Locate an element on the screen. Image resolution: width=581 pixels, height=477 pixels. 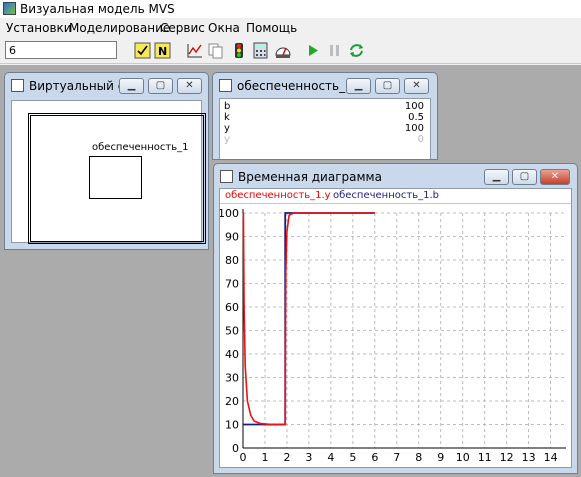
refresh-icon is located at coordinates (356, 50).